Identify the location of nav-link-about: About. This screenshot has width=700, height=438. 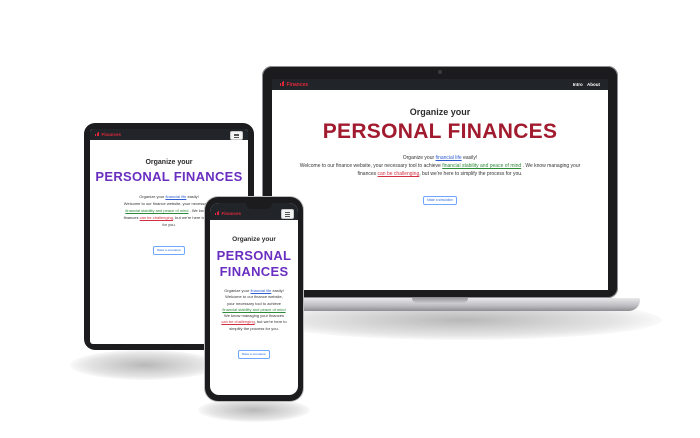
(593, 84).